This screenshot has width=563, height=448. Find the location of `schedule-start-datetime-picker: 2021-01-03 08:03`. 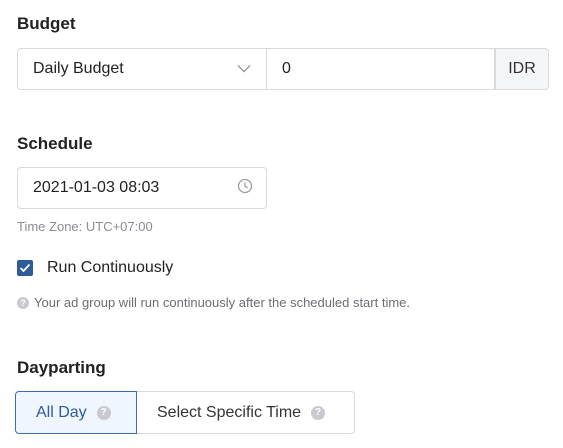

schedule-start-datetime-picker: 2021-01-03 08:03 is located at coordinates (142, 188).